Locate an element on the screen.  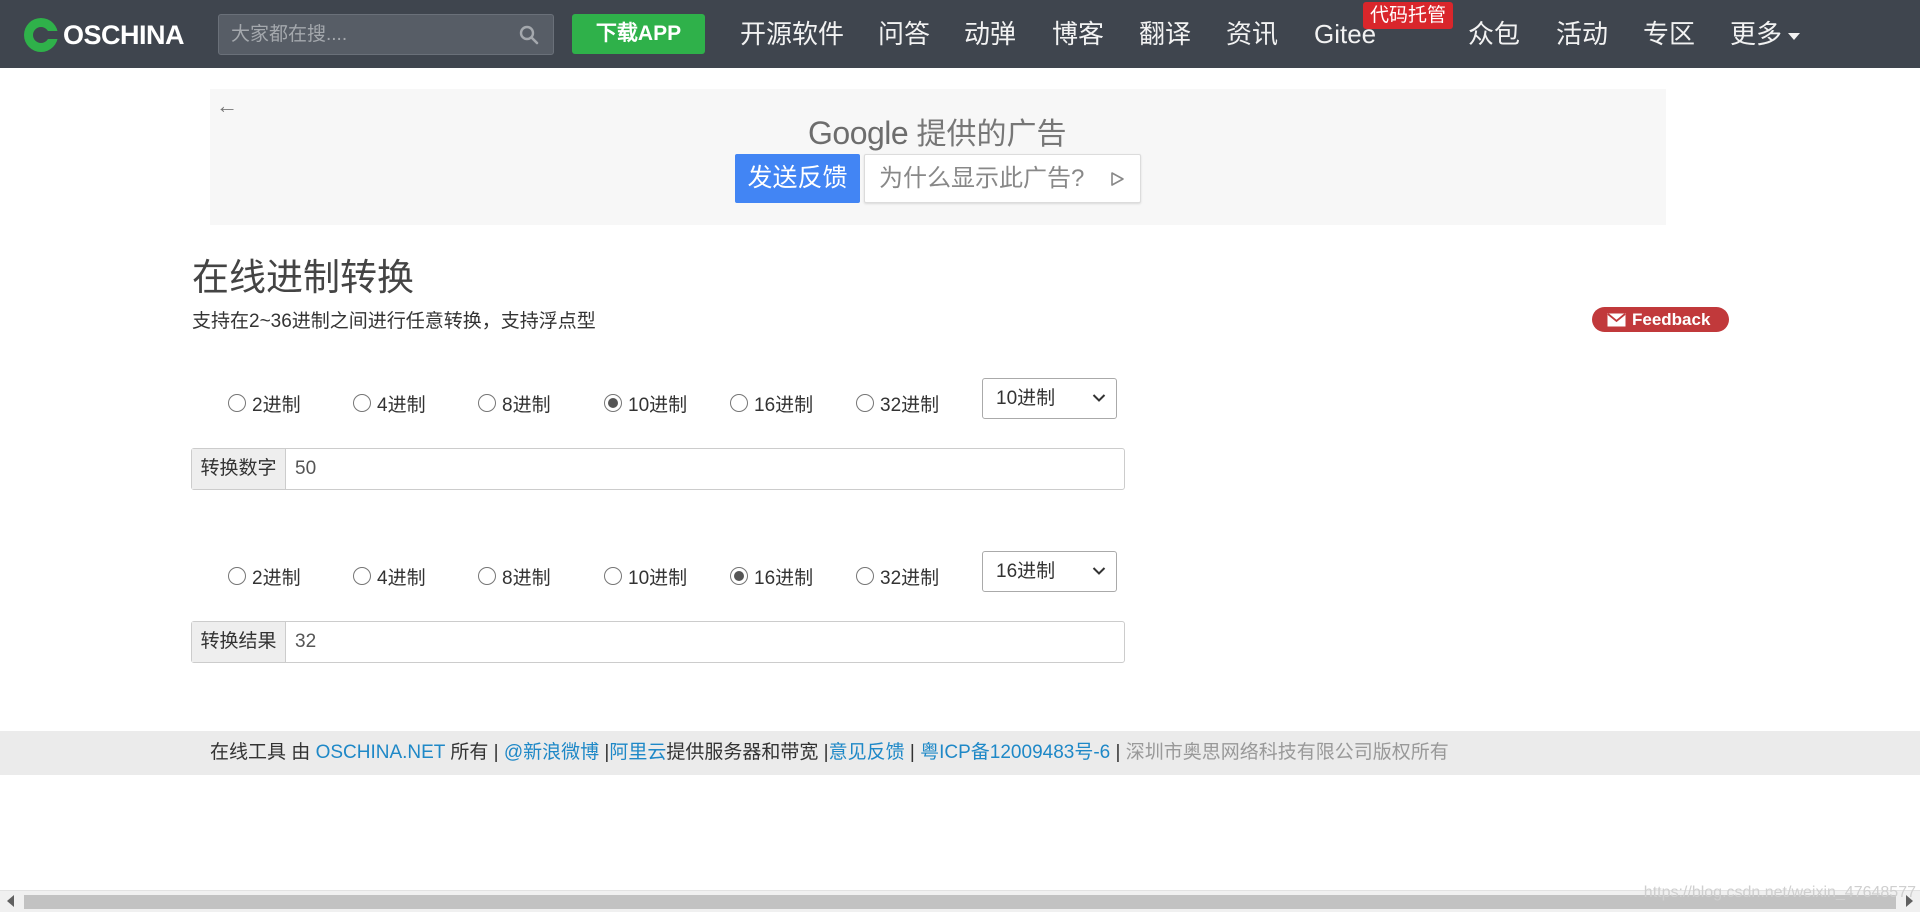
target-radio-base-10: 10进制 is located at coordinates (645, 576).